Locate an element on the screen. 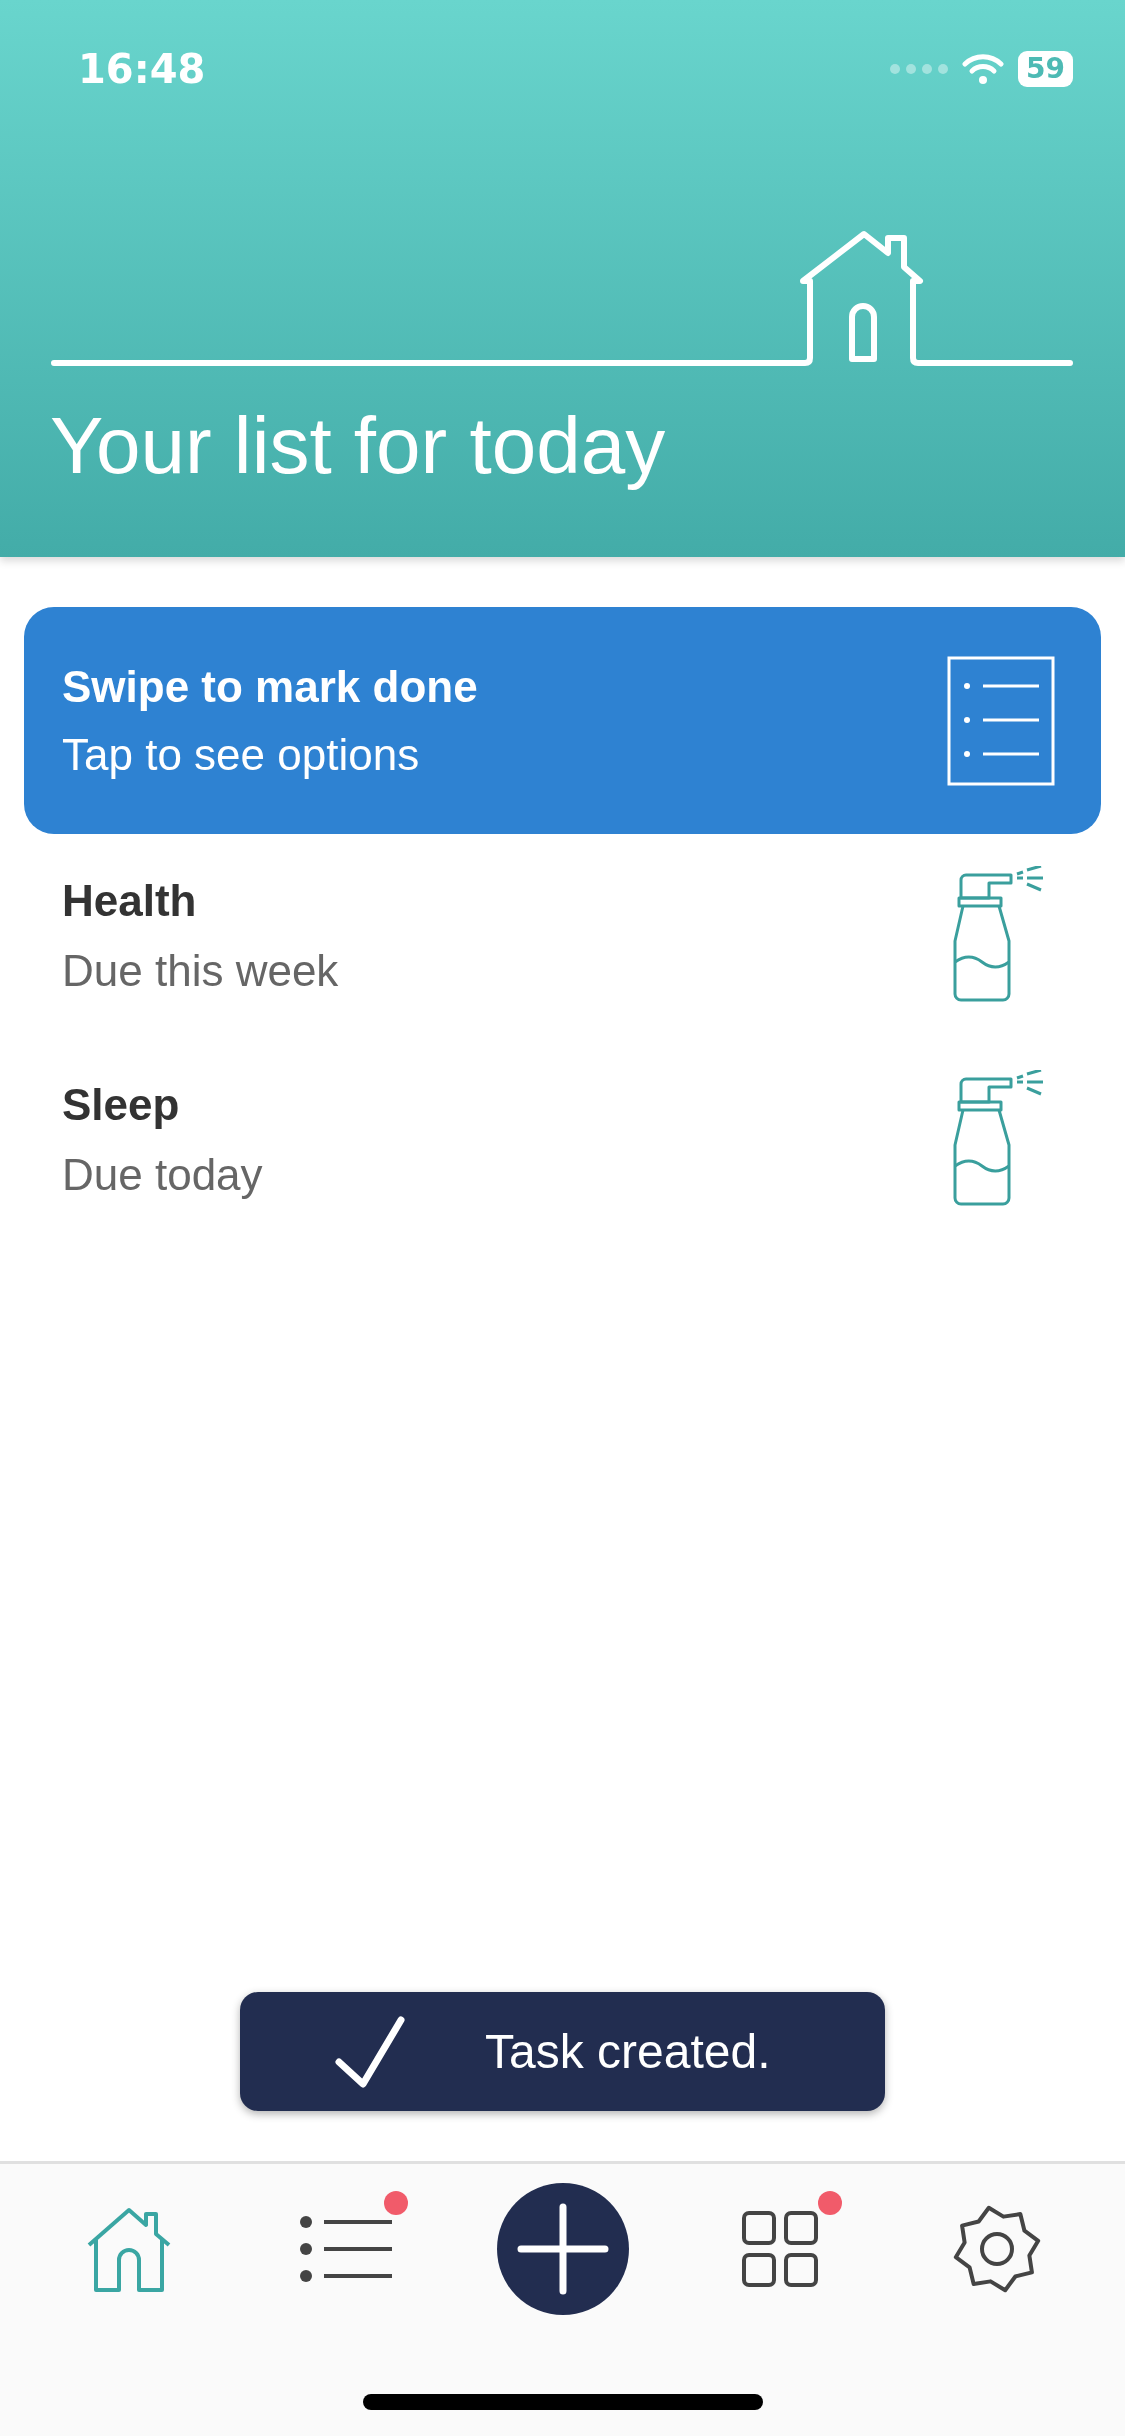  home-icon is located at coordinates (128, 2249).